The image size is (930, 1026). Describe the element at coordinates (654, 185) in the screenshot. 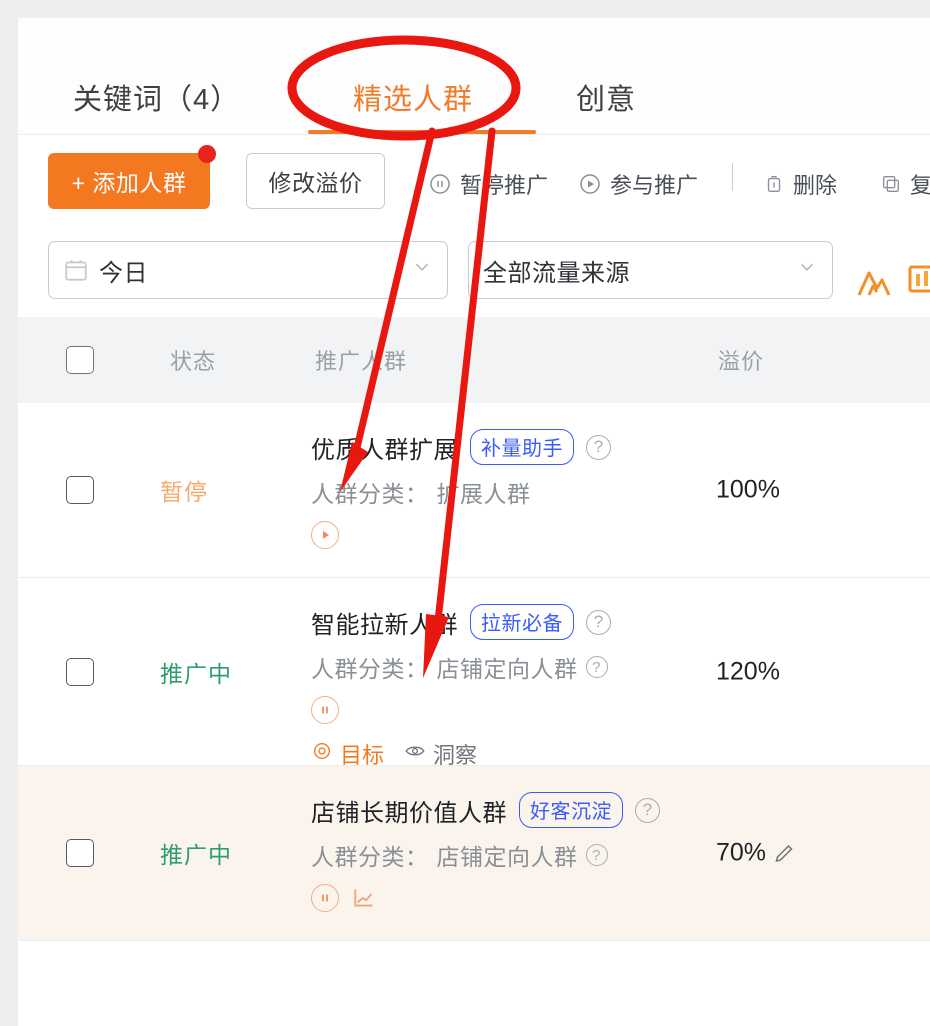

I see `join-promotion-label: 参与推广` at that location.